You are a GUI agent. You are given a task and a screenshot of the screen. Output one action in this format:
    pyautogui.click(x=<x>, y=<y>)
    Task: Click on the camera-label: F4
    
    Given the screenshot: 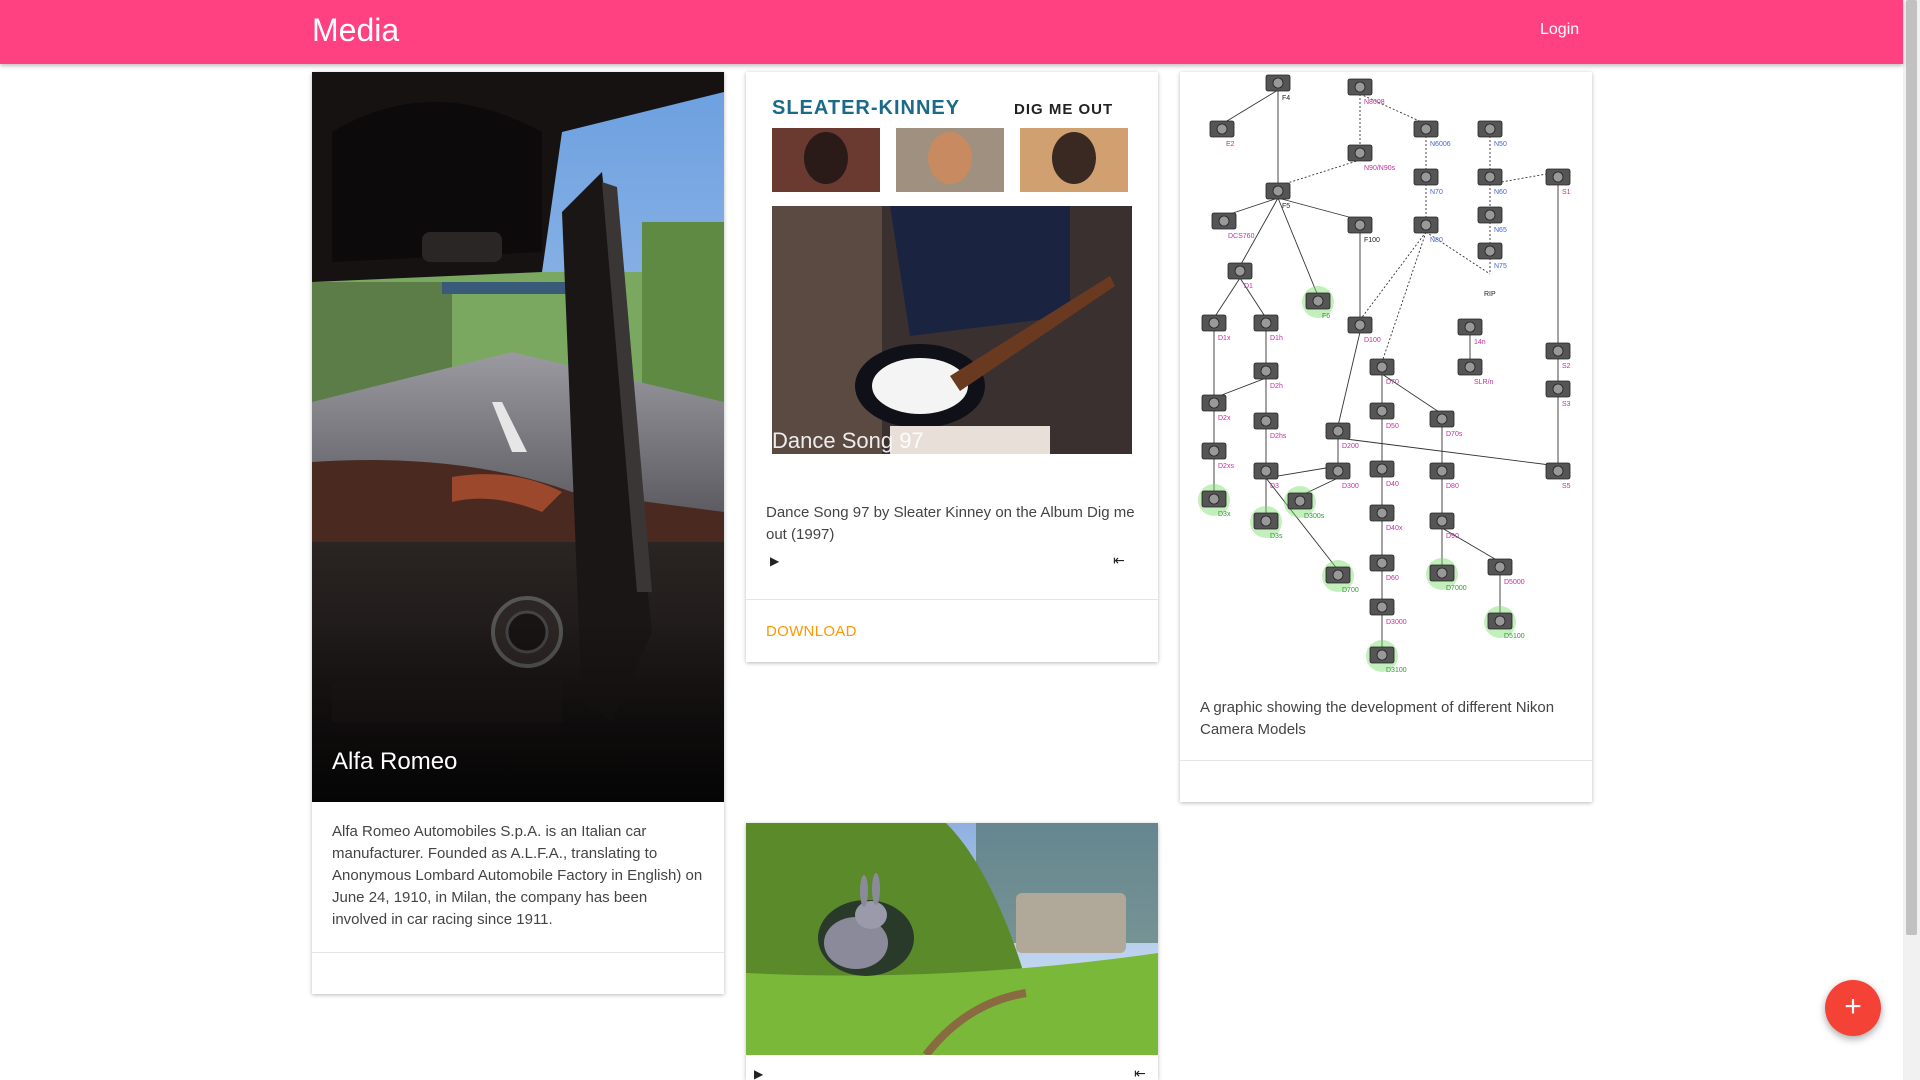 What is the action you would take?
    pyautogui.click(x=1286, y=98)
    